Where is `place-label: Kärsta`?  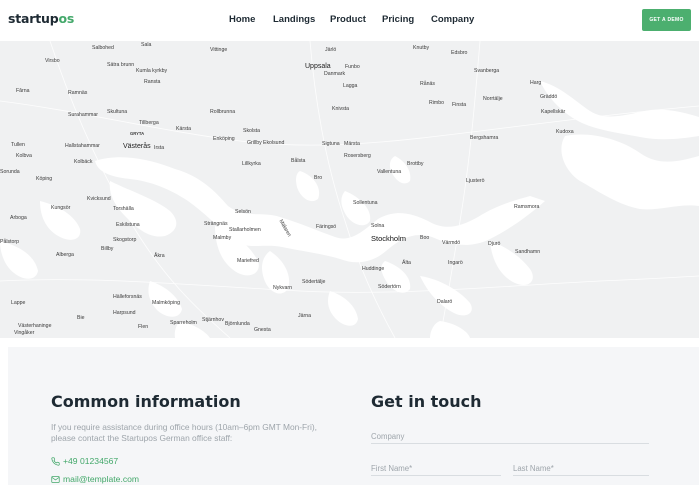 place-label: Kärsta is located at coordinates (183, 129).